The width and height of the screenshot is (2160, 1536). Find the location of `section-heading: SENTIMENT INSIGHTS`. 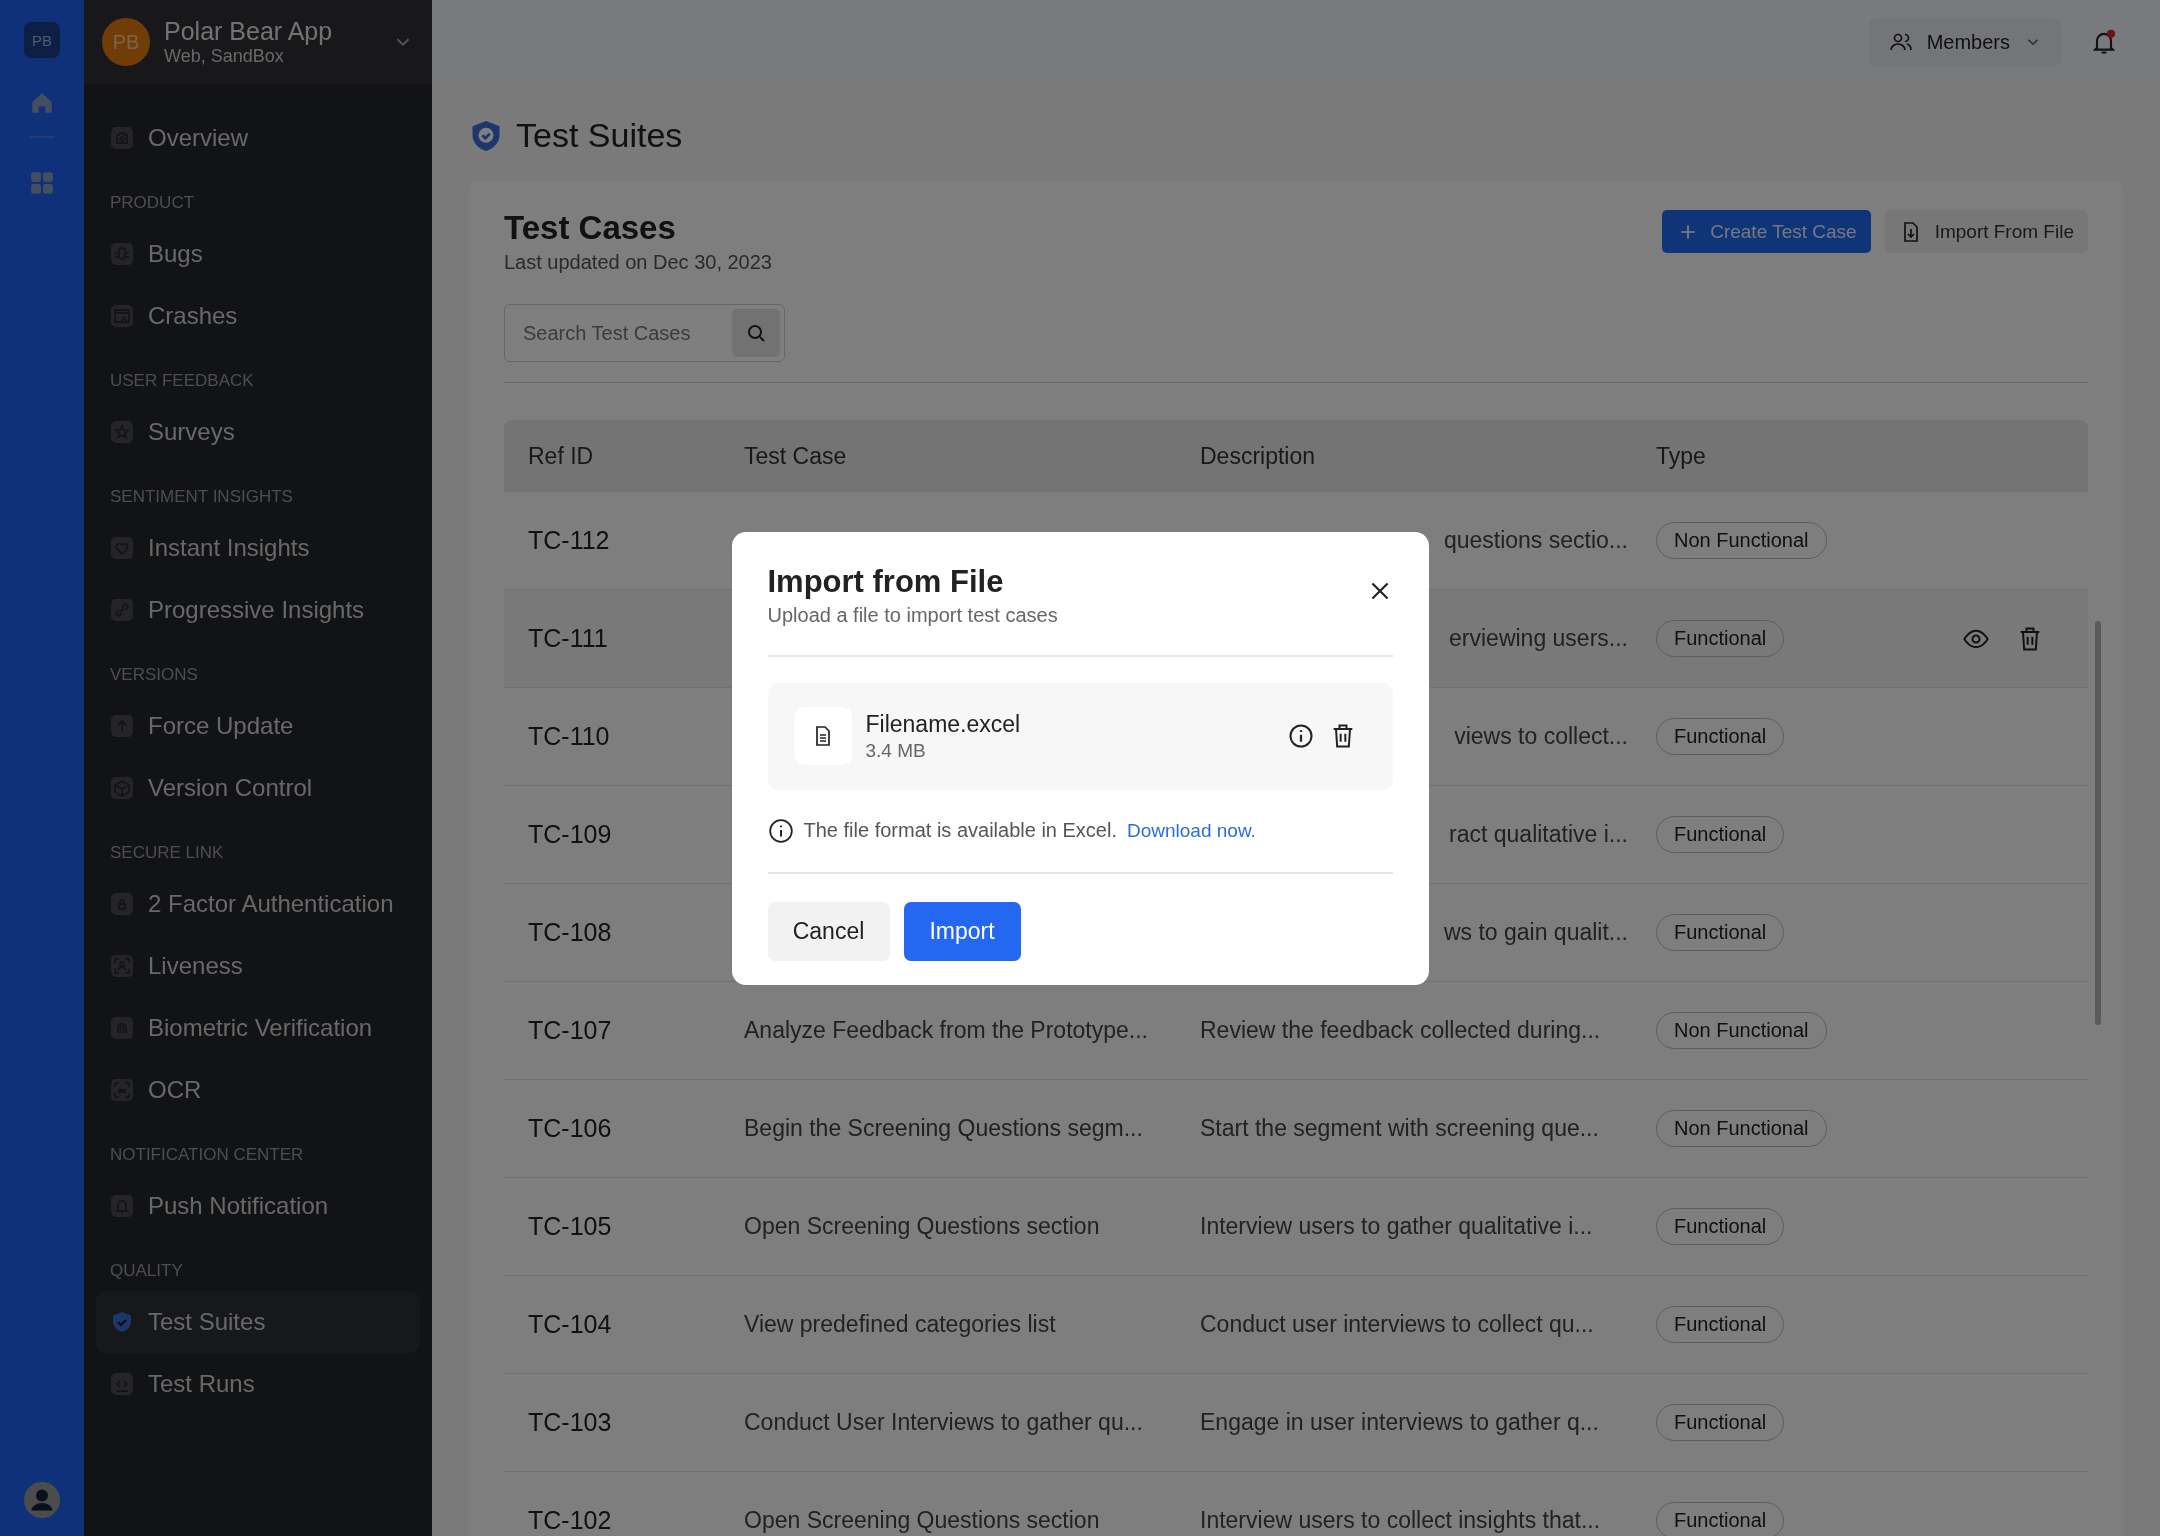

section-heading: SENTIMENT INSIGHTS is located at coordinates (201, 497).